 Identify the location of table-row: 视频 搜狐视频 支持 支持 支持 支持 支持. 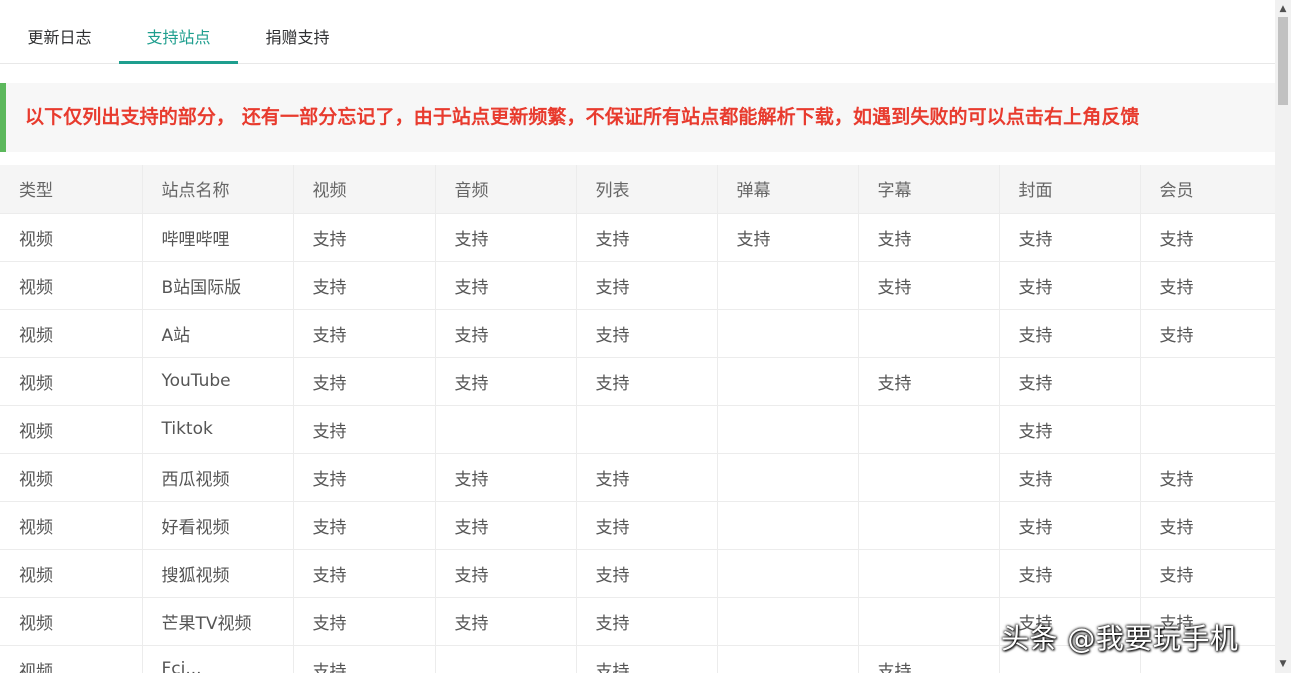
(637, 573).